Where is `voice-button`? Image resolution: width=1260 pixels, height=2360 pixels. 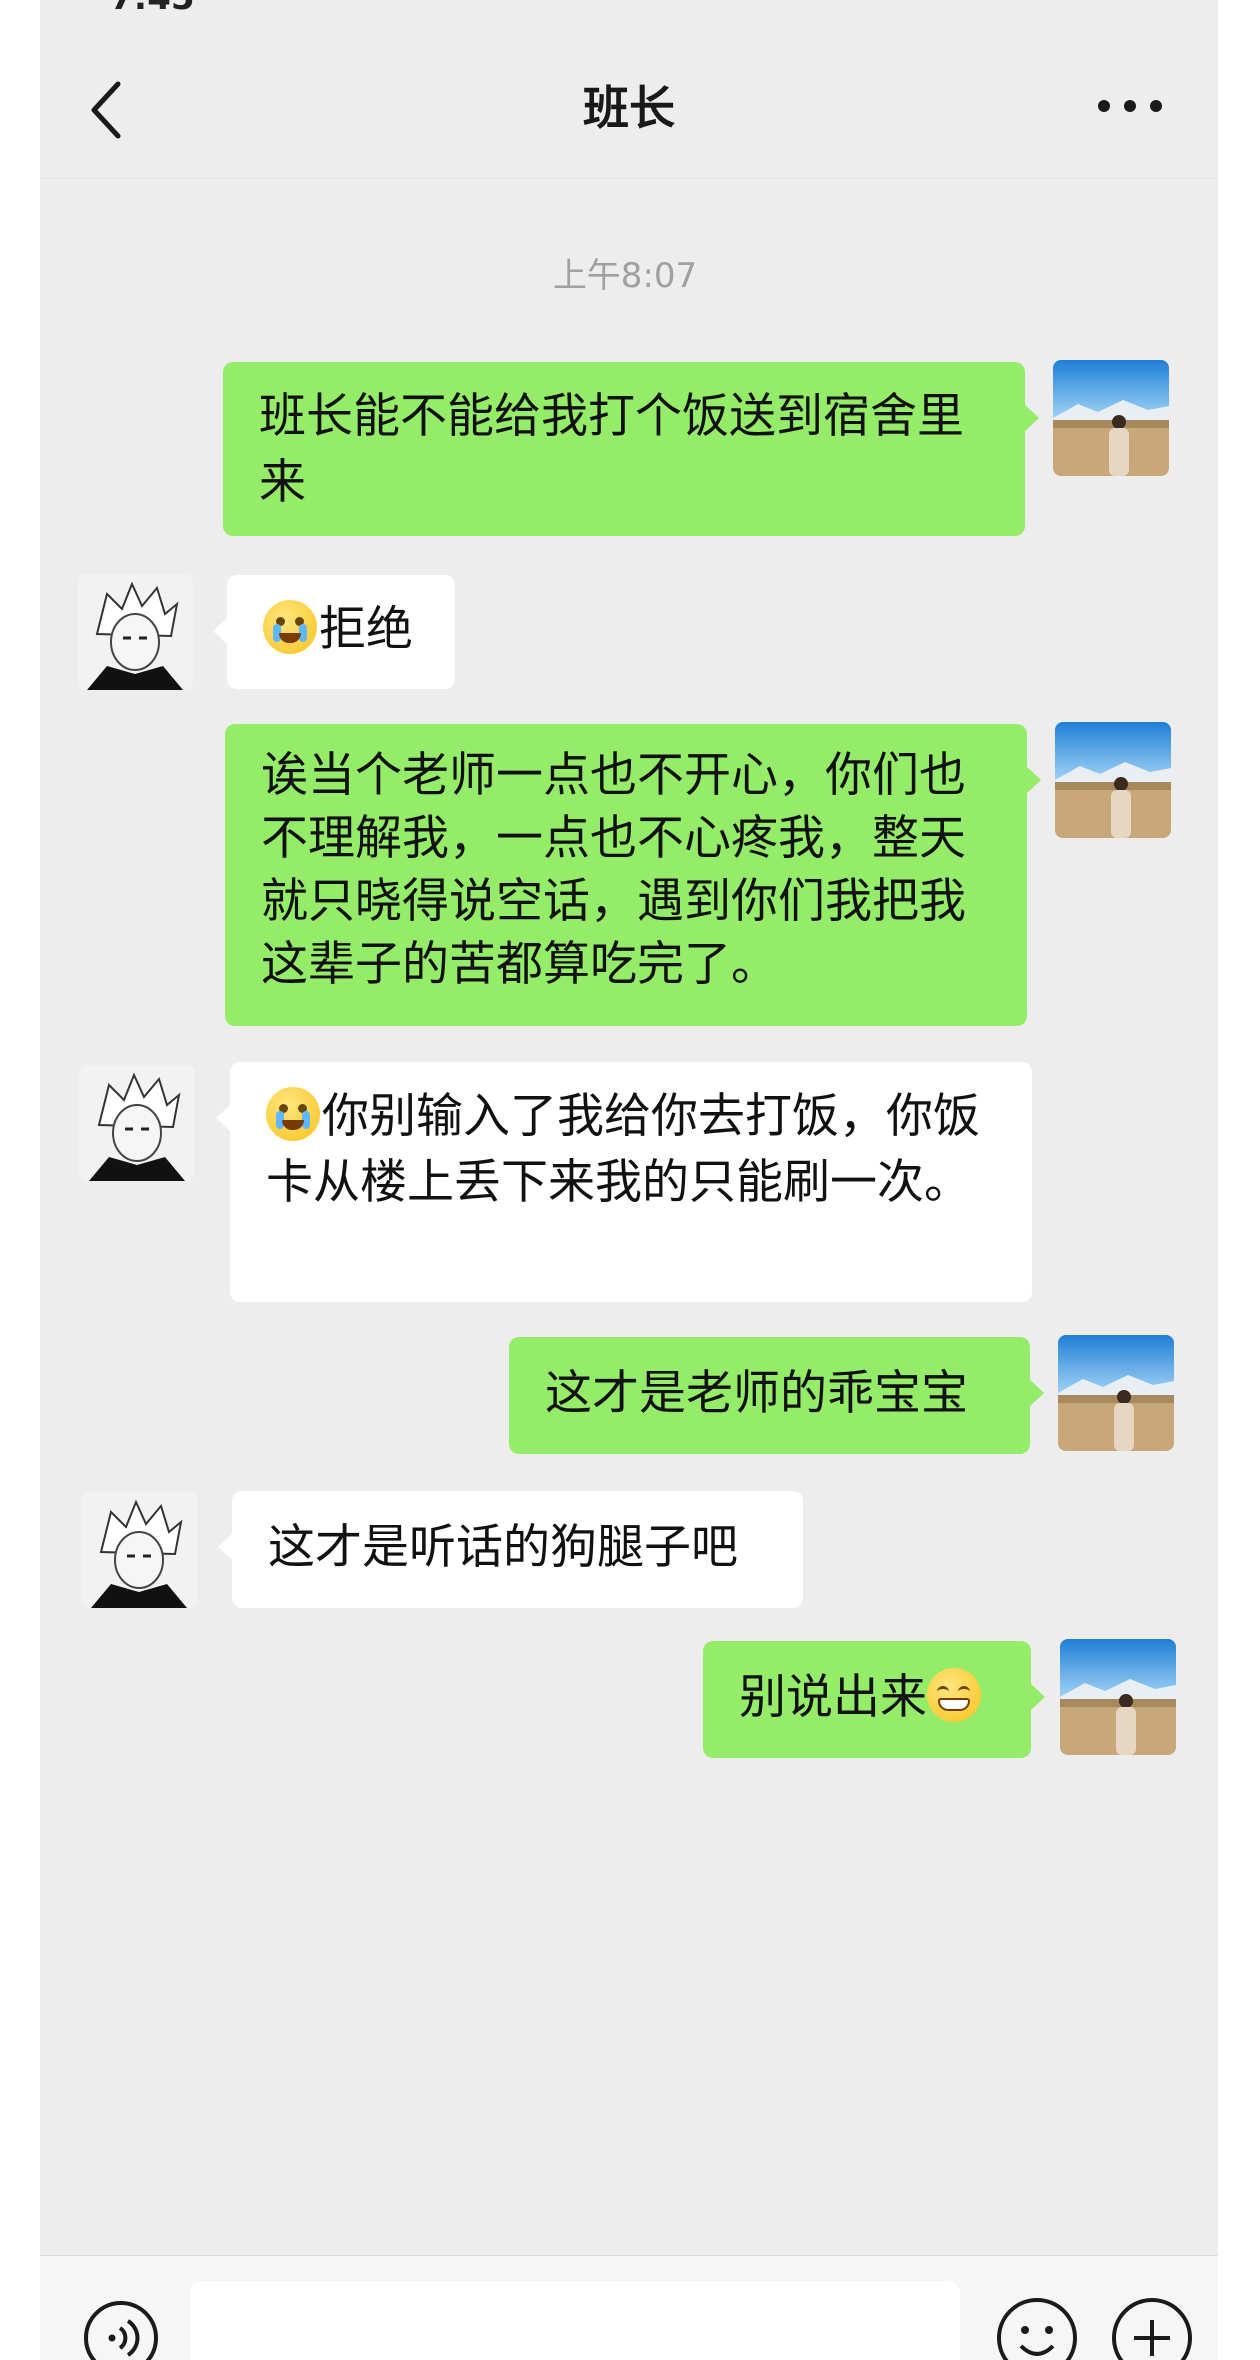 voice-button is located at coordinates (121, 2329).